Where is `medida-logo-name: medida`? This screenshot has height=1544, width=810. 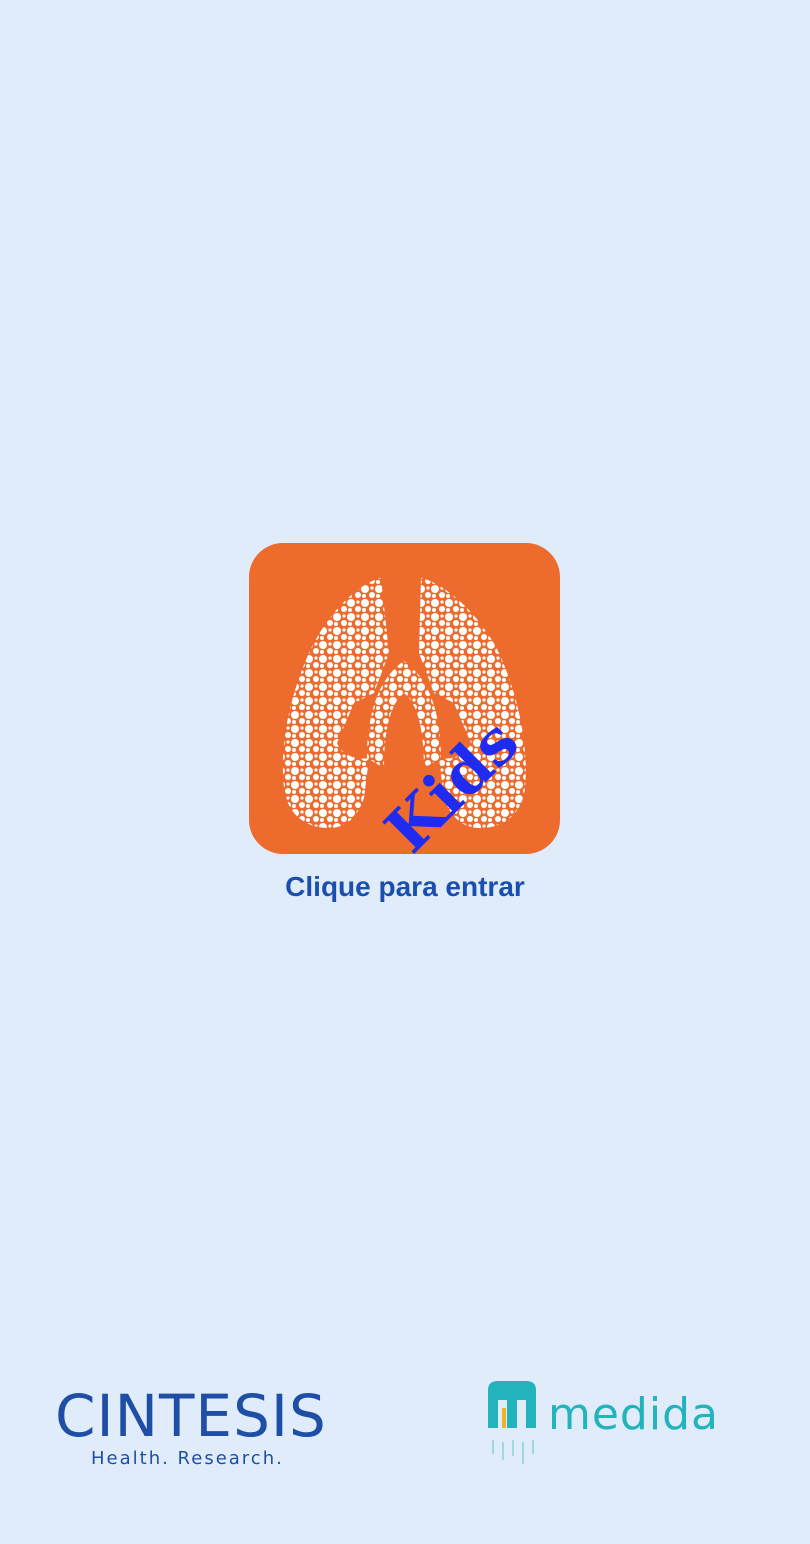 medida-logo-name: medida is located at coordinates (633, 1414).